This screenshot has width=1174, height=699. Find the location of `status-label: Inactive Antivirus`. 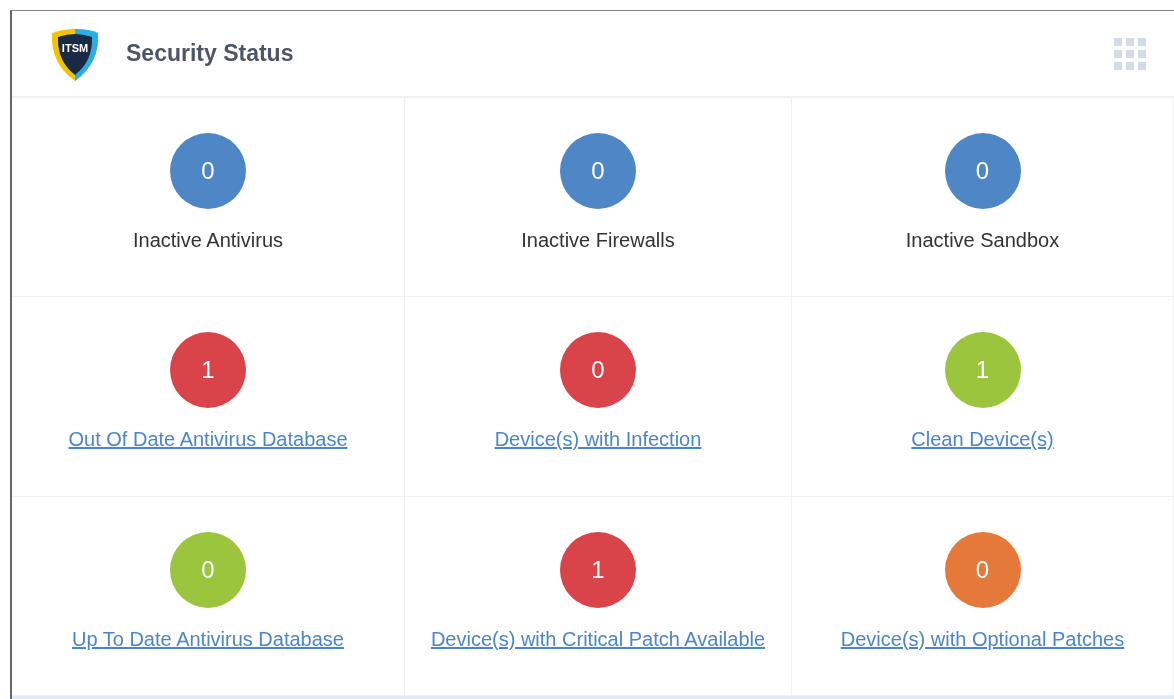

status-label: Inactive Antivirus is located at coordinates (208, 240).